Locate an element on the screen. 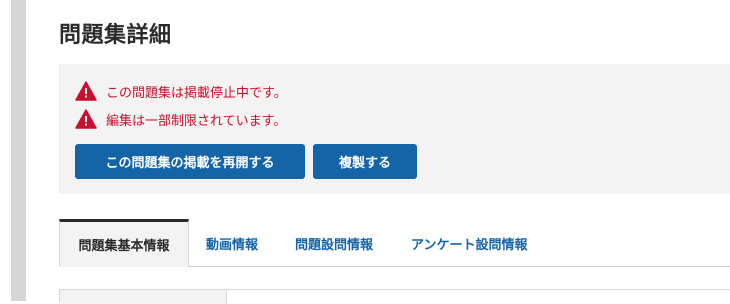 Image resolution: width=730 pixels, height=304 pixels. notice-row: この問題集は掲載停止中です。 is located at coordinates (181, 91).